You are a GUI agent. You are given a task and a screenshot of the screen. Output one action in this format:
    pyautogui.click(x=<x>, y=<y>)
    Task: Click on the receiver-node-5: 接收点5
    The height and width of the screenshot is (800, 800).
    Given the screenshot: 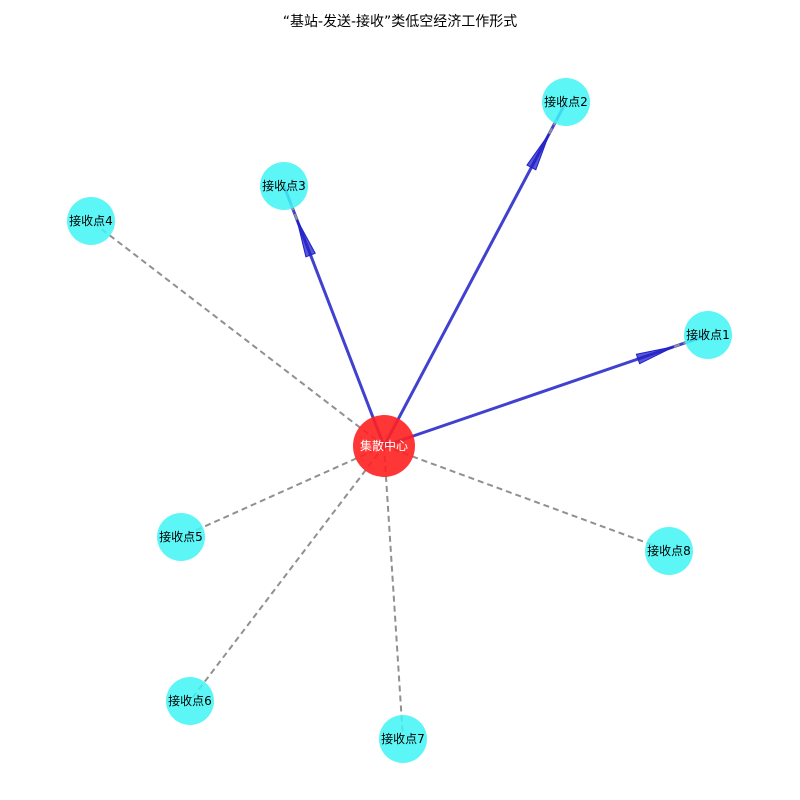 What is the action you would take?
    pyautogui.click(x=181, y=537)
    